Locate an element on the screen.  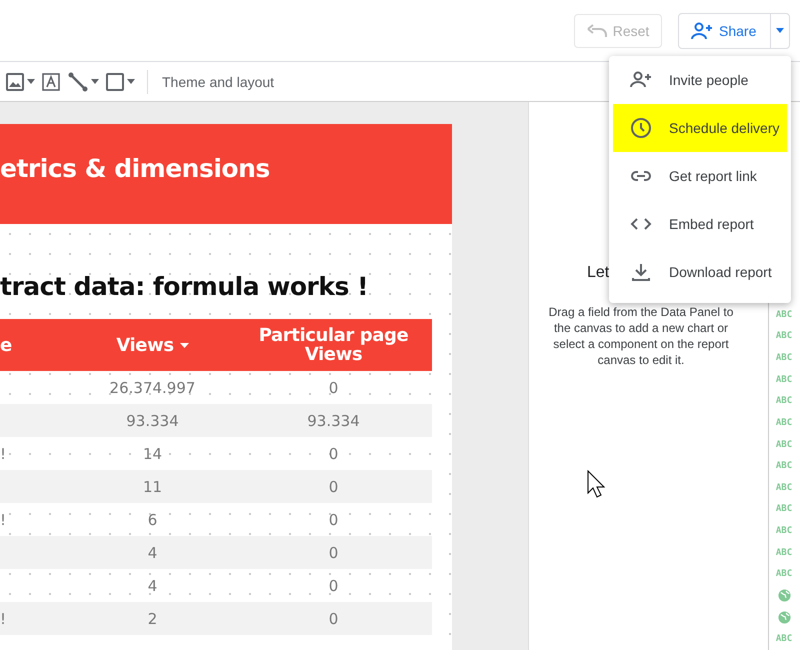
header-title: etrics & dimensions is located at coordinates (135, 168).